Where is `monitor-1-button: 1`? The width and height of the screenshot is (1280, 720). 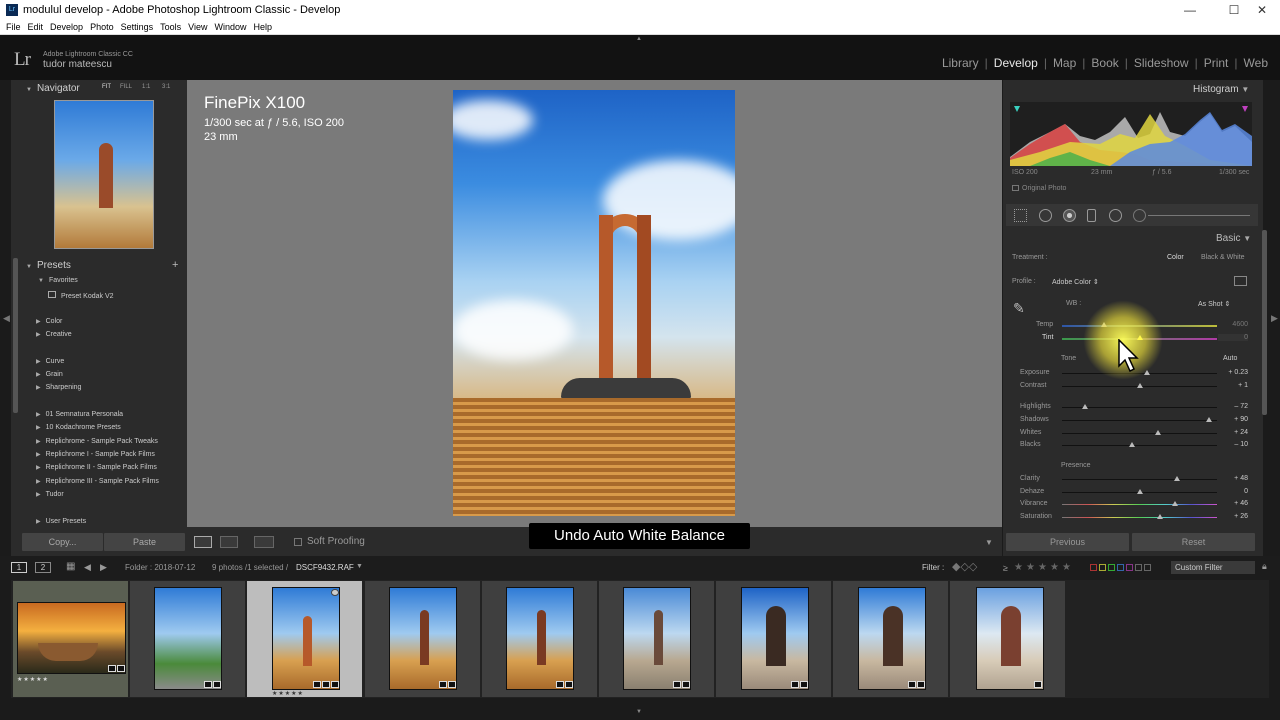
monitor-1-button: 1 is located at coordinates (19, 567).